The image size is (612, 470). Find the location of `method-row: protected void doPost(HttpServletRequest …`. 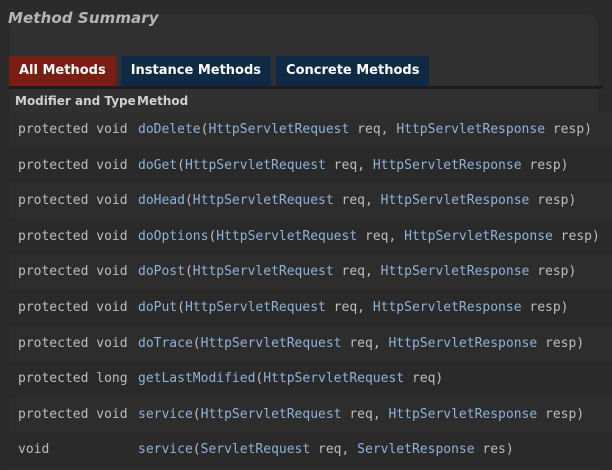

method-row: protected void doPost(HttpServletRequest … is located at coordinates (310, 273).